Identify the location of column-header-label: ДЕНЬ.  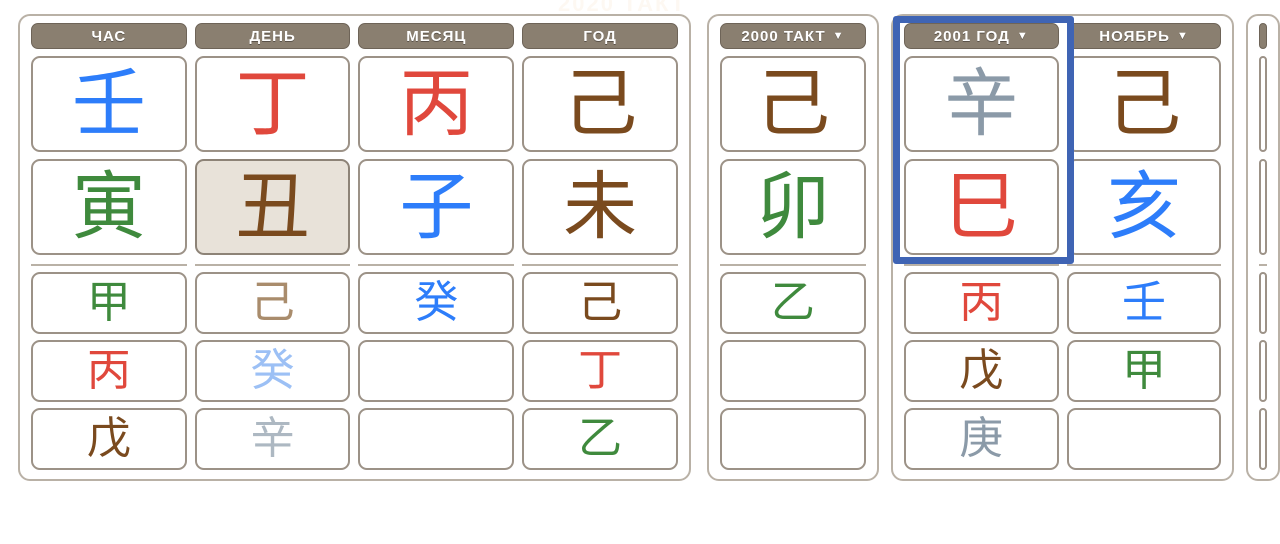
(272, 36).